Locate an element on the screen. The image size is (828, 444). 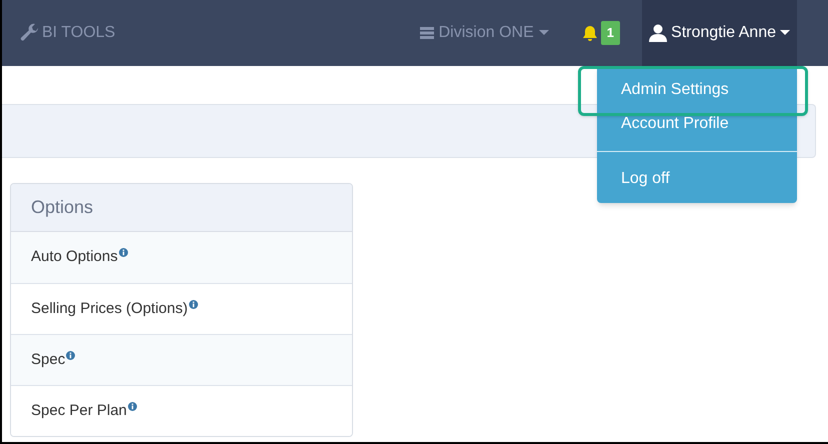
user-icon is located at coordinates (658, 33).